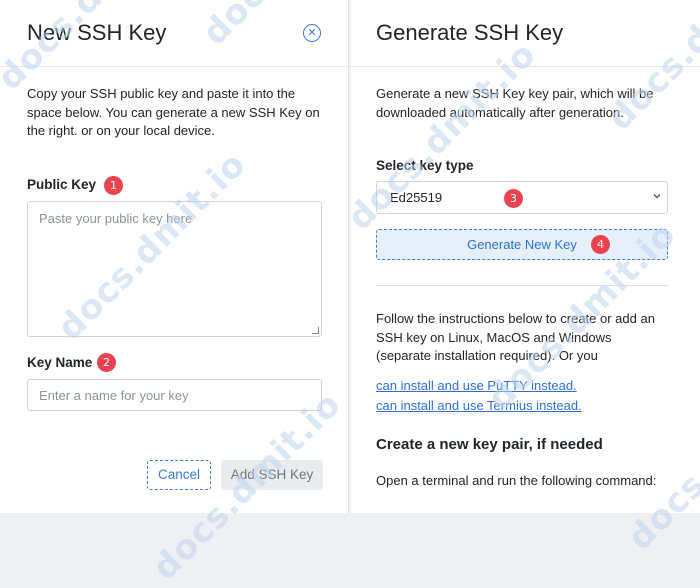 The image size is (700, 588). What do you see at coordinates (416, 197) in the screenshot?
I see `key-type-value: Ed25519` at bounding box center [416, 197].